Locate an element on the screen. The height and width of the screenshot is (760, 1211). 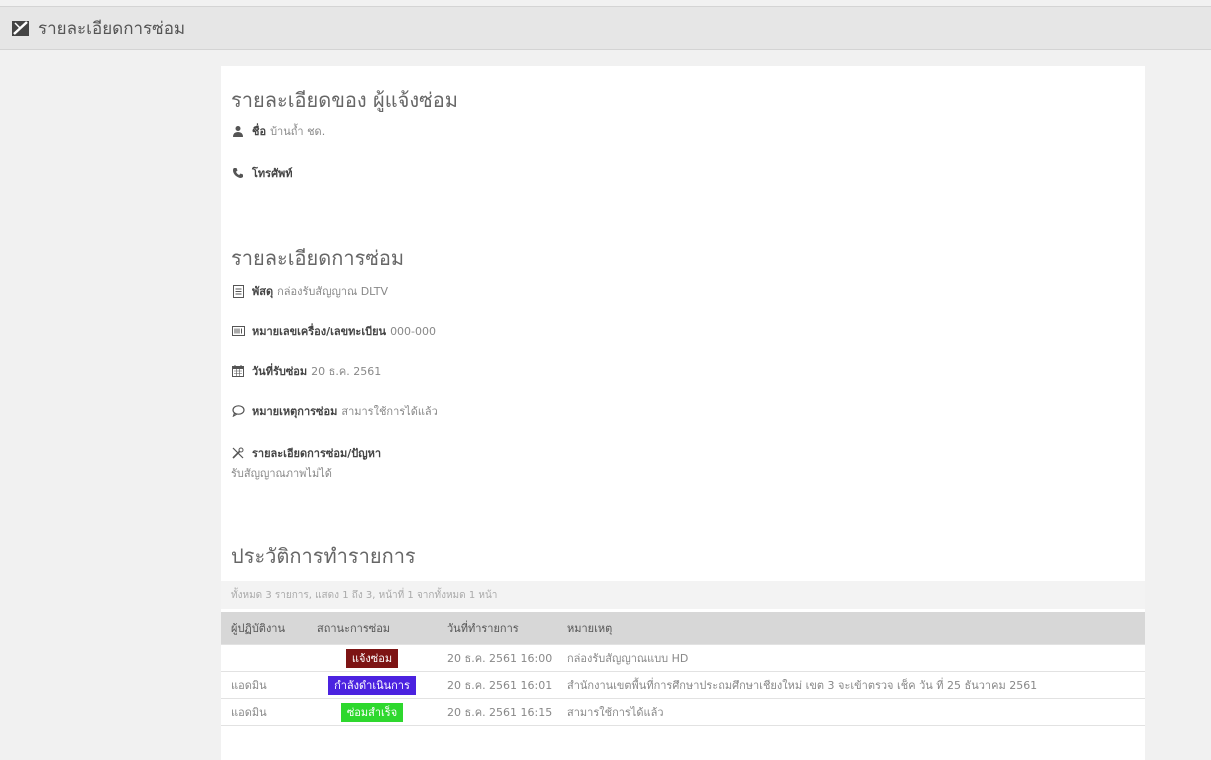
user-icon is located at coordinates (238, 131).